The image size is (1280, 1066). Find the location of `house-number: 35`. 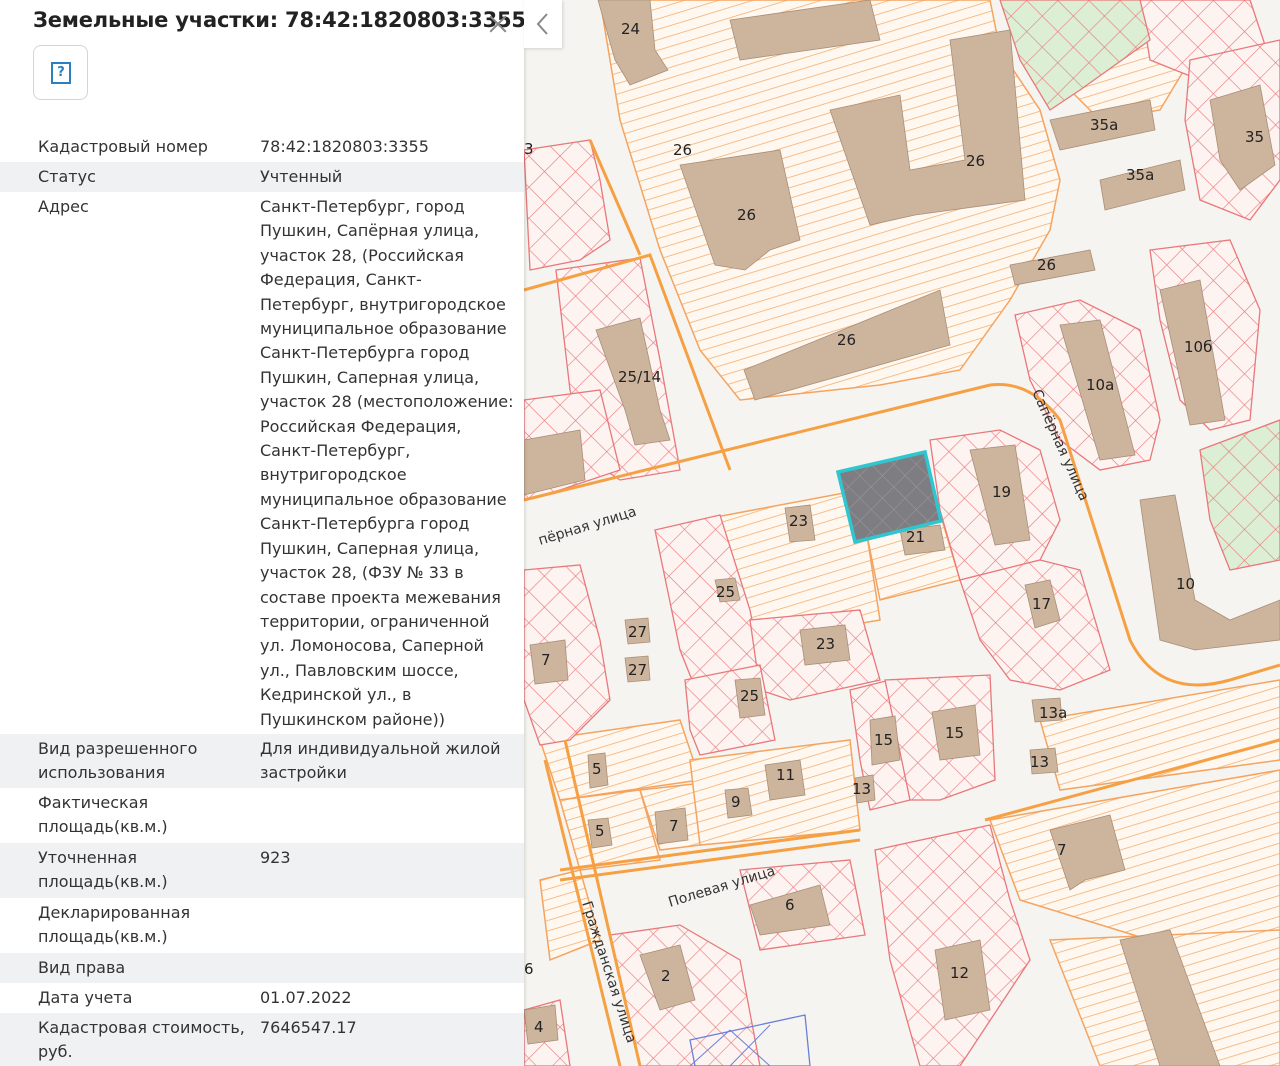

house-number: 35 is located at coordinates (1254, 137).